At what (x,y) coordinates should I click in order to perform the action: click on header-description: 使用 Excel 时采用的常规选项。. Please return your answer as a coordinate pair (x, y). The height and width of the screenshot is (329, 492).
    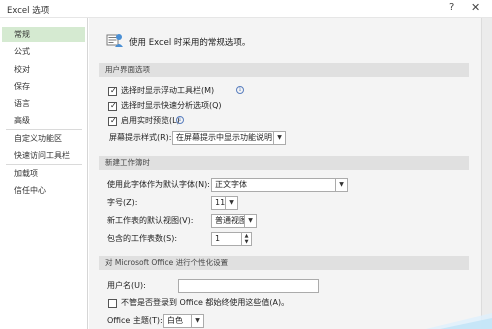
    Looking at the image, I should click on (190, 43).